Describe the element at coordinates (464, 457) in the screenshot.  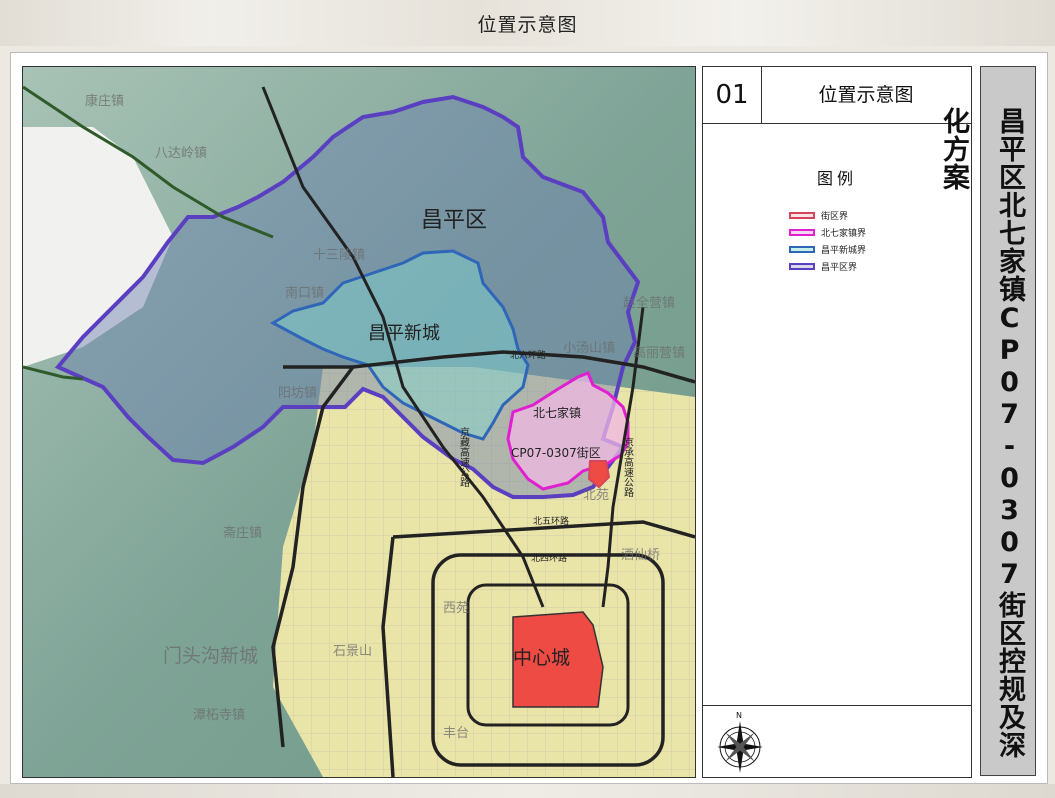
I see `jingzang-label: 京藏高速公路` at that location.